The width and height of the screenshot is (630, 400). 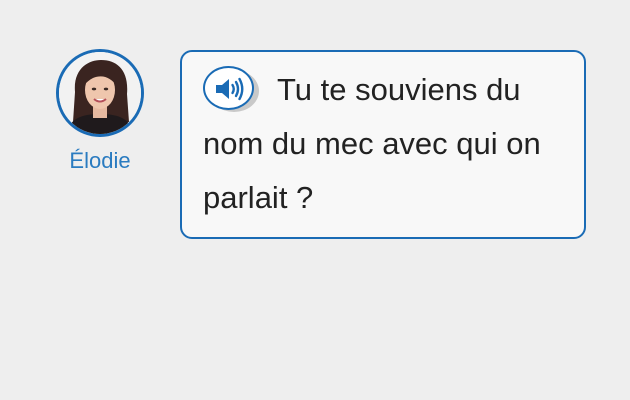 I want to click on speaker-volume-icon, so click(x=230, y=89).